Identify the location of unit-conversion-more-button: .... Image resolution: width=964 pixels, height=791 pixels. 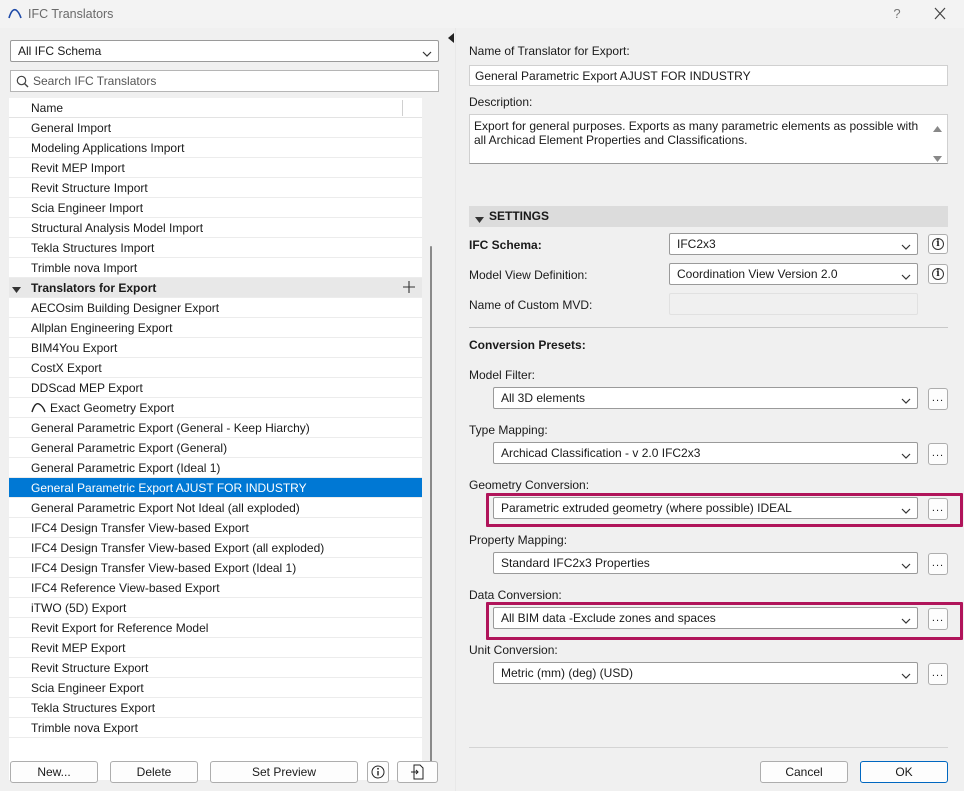
(938, 674).